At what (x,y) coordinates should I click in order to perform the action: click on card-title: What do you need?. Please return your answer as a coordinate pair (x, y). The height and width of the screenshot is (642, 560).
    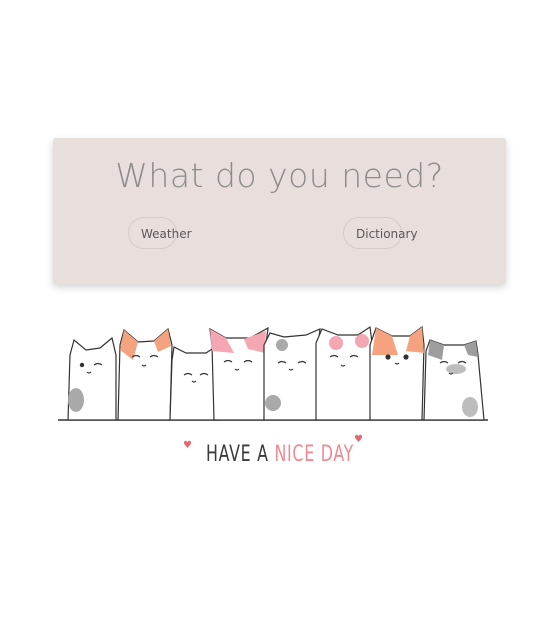
    Looking at the image, I should click on (279, 175).